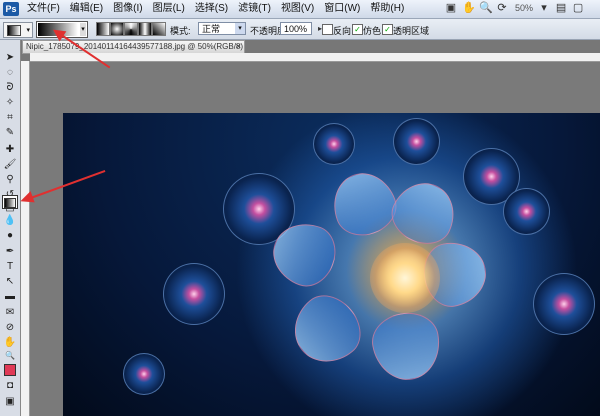 Image resolution: width=600 pixels, height=416 pixels. What do you see at coordinates (10, 133) in the screenshot?
I see `slice-tool-icon: ✎` at bounding box center [10, 133].